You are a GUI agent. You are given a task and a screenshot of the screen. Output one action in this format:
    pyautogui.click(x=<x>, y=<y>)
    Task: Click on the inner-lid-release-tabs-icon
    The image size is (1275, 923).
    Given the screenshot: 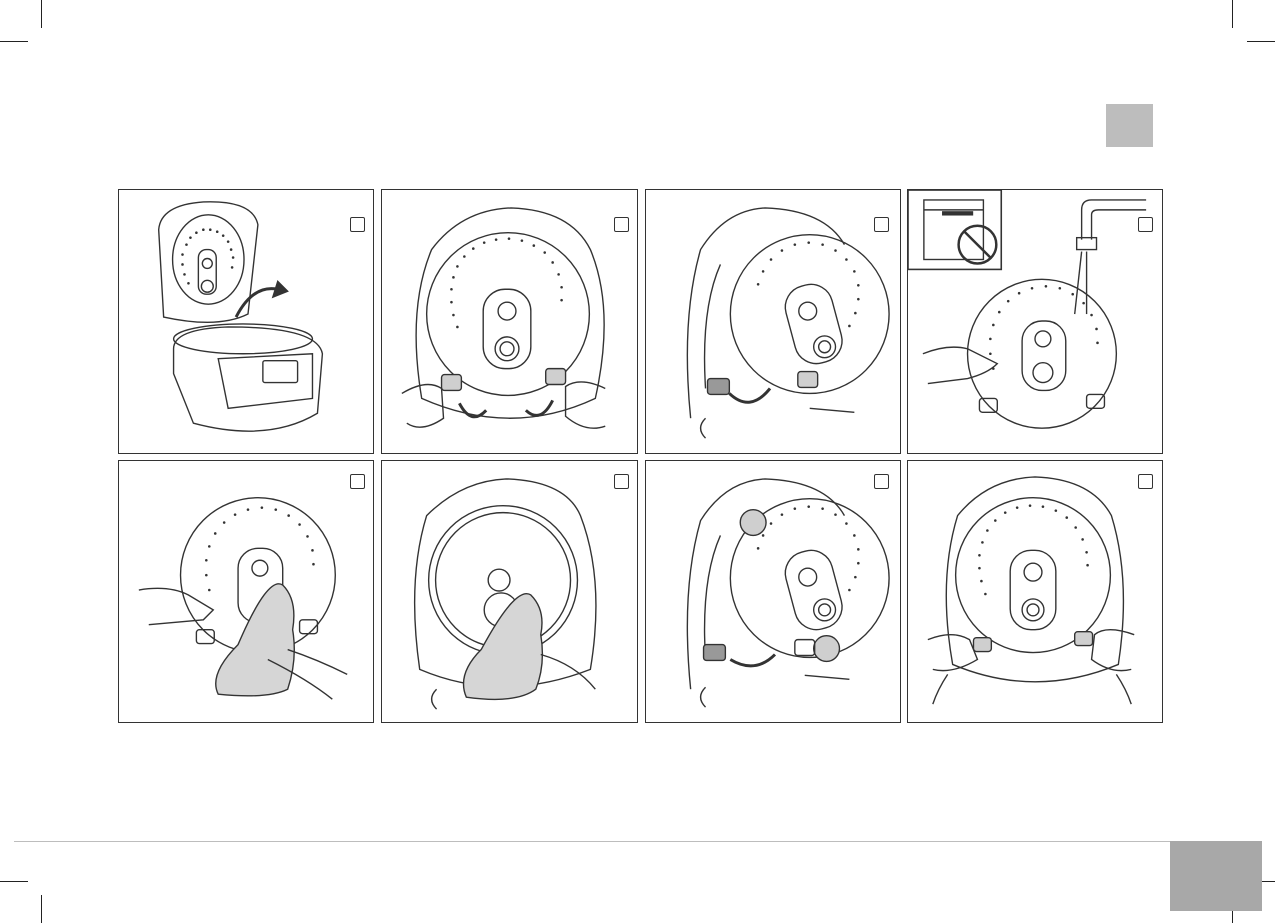 What is the action you would take?
    pyautogui.click(x=503, y=318)
    